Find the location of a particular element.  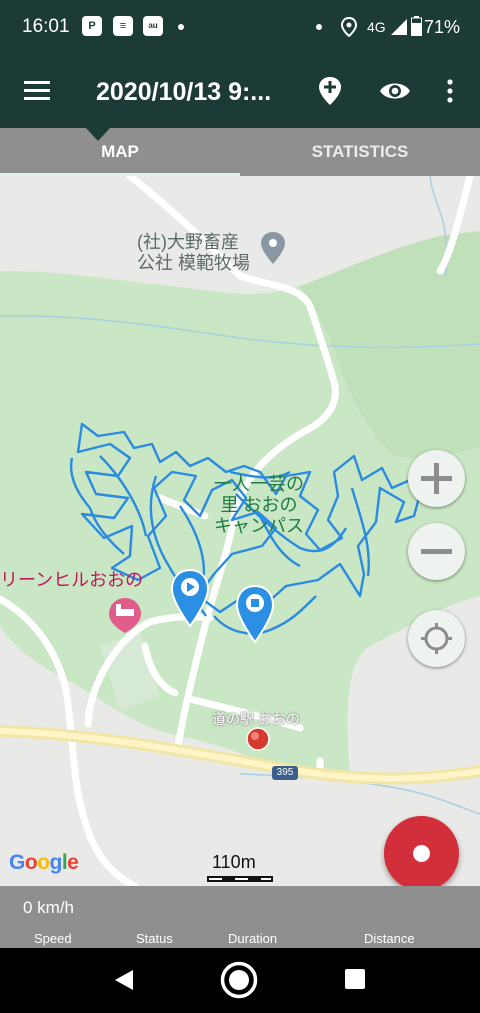

stats-panel: 0 km/h Speed Status Duration Distance is located at coordinates (240, 917).